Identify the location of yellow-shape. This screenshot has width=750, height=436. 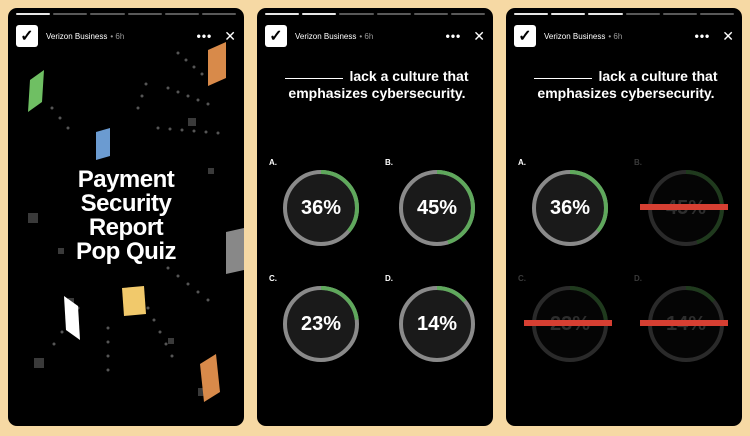
(134, 301).